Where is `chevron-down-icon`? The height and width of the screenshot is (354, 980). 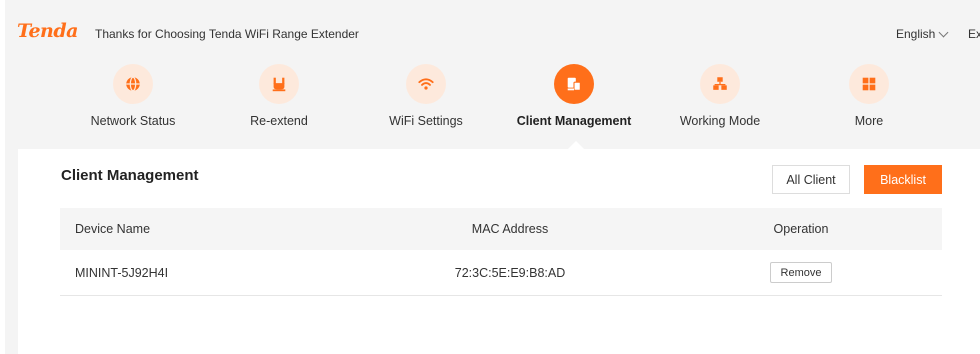
chevron-down-icon is located at coordinates (943, 32).